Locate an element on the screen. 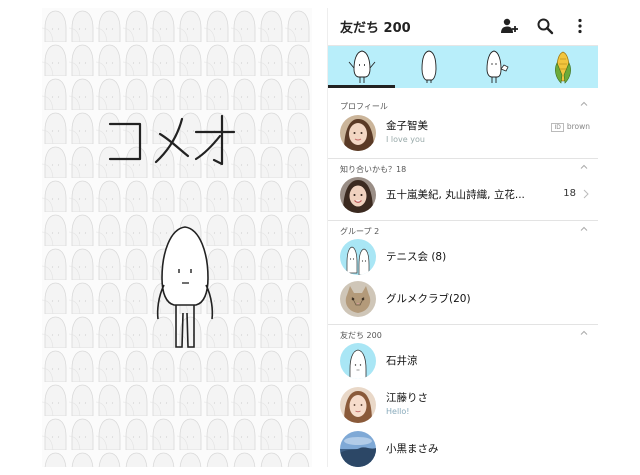 The image size is (640, 475). rice-character-waving-icon is located at coordinates (362, 66).